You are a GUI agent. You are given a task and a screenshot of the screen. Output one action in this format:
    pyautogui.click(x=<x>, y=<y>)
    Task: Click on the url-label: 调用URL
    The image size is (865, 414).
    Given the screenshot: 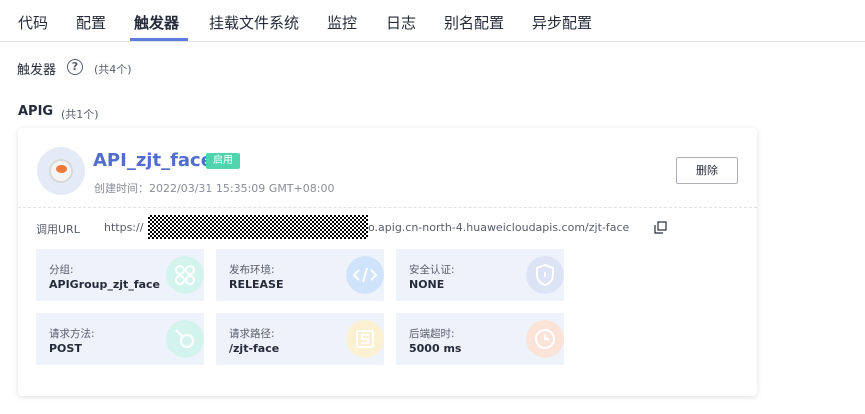 What is the action you would take?
    pyautogui.click(x=58, y=229)
    